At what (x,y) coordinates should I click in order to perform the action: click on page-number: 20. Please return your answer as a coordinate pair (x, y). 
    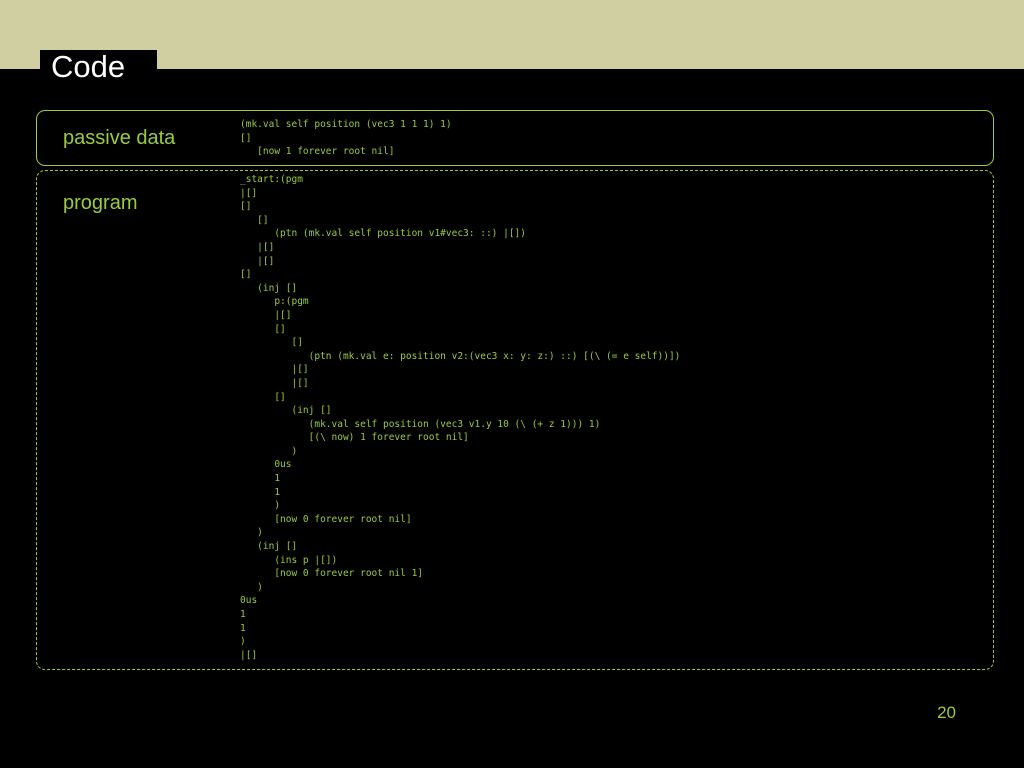
    Looking at the image, I should click on (946, 712).